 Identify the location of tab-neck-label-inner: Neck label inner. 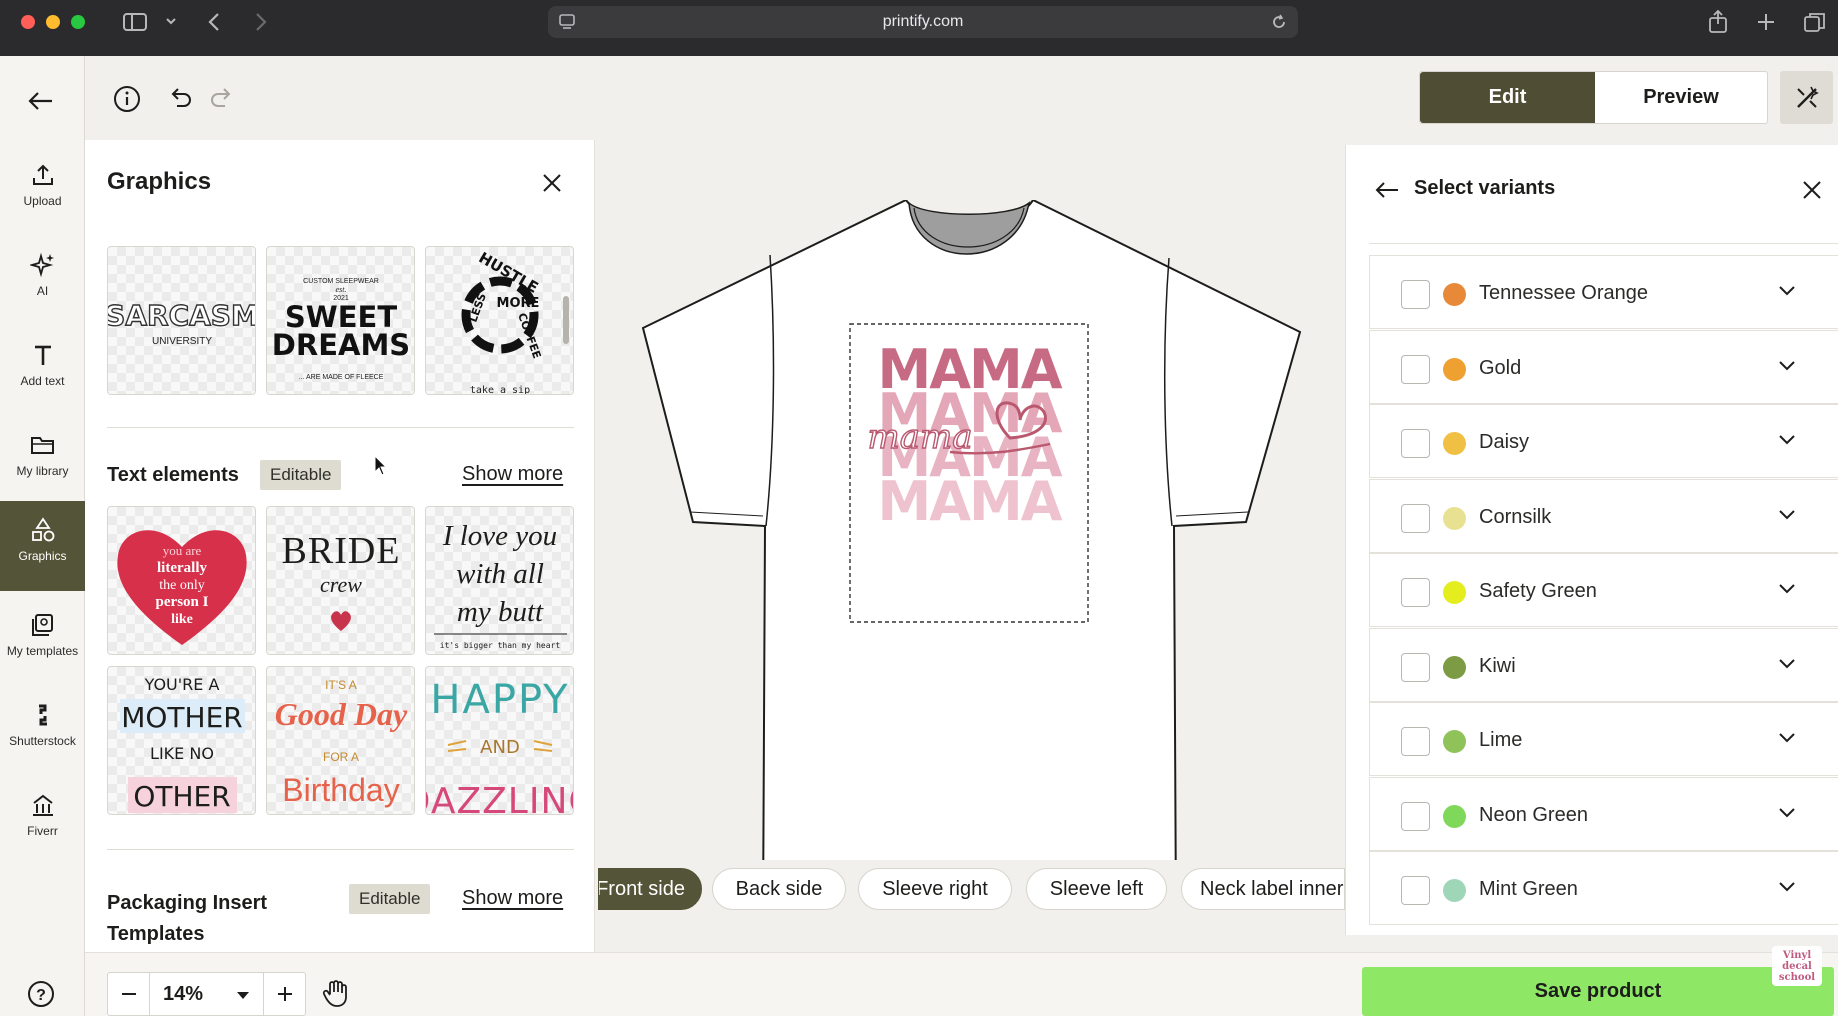
(1263, 889).